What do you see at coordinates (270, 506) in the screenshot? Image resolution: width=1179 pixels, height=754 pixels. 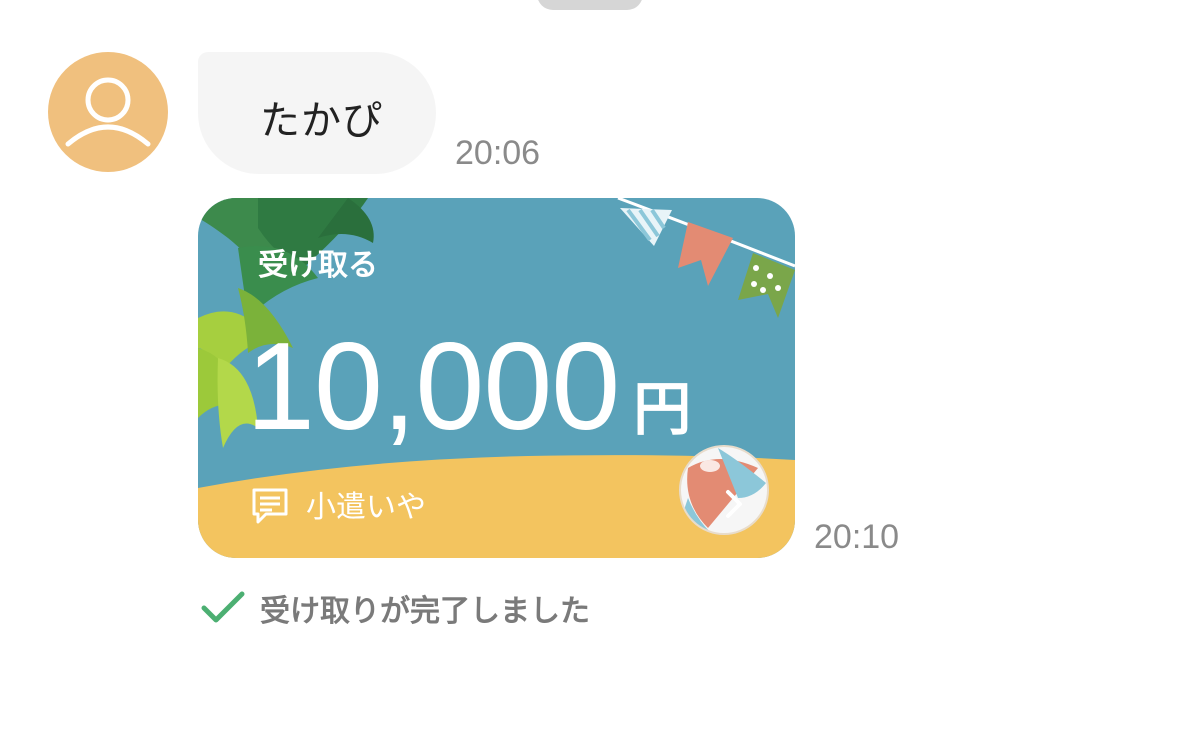 I see `message-icon` at bounding box center [270, 506].